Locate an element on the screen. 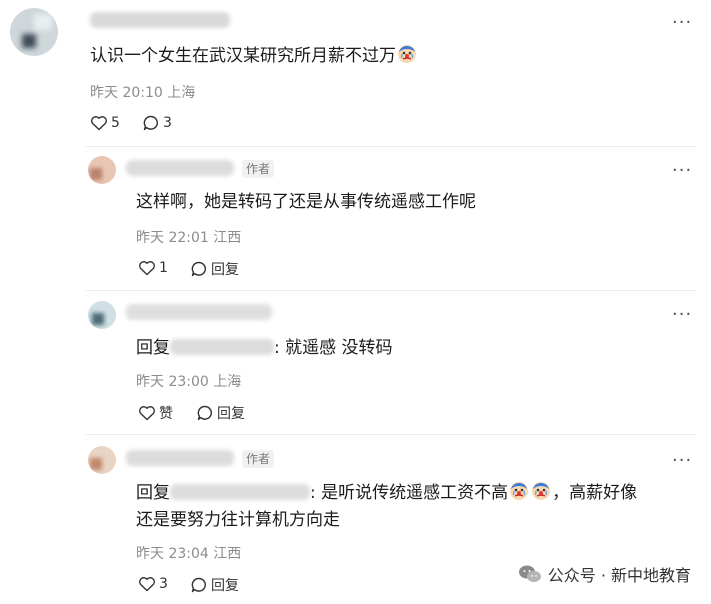 The width and height of the screenshot is (711, 604). timestamp: 昨天 23:00 is located at coordinates (172, 382).